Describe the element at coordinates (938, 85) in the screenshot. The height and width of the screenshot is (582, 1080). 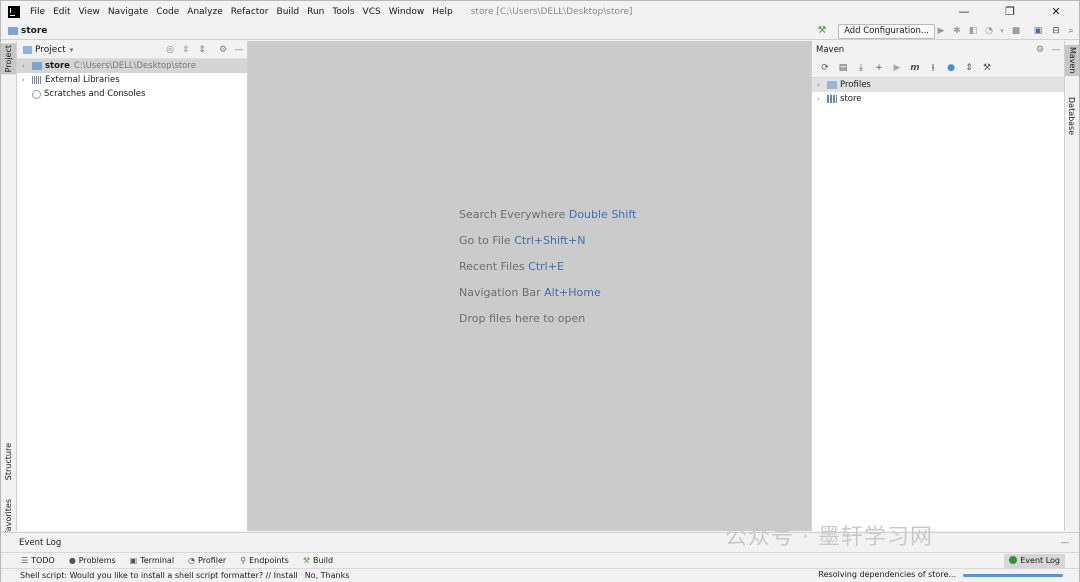
I see `maven-tree-profiles: › Profiles` at that location.